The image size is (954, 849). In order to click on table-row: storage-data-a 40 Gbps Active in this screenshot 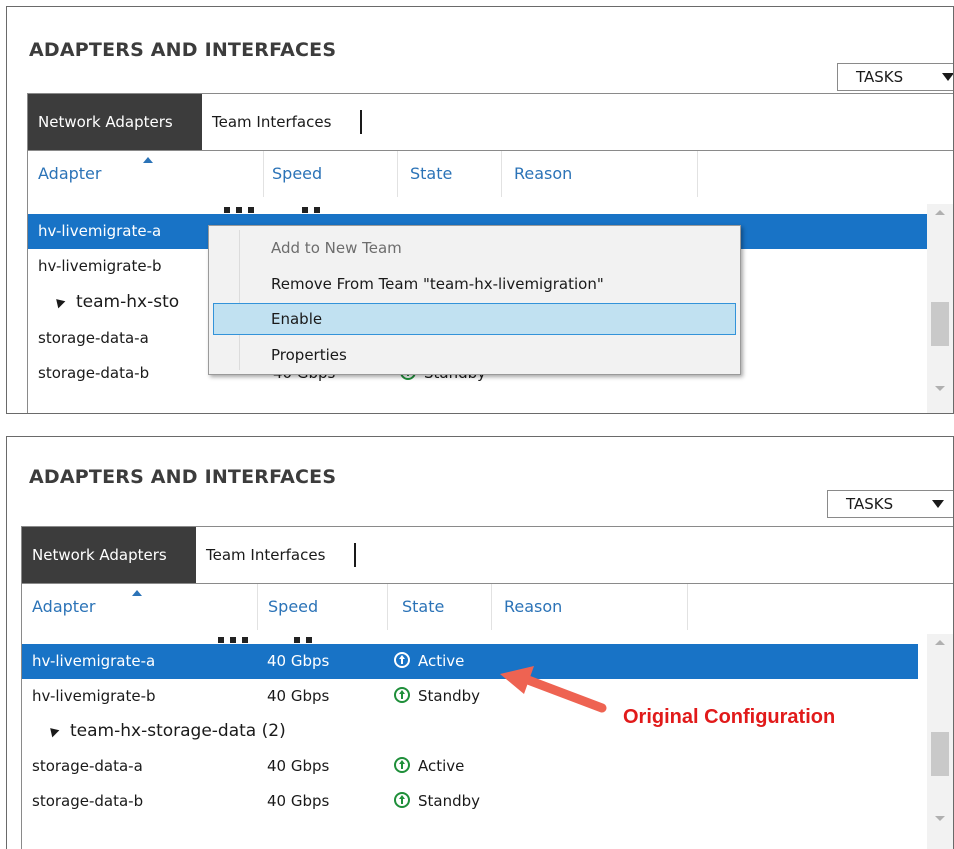, I will do `click(470, 766)`.